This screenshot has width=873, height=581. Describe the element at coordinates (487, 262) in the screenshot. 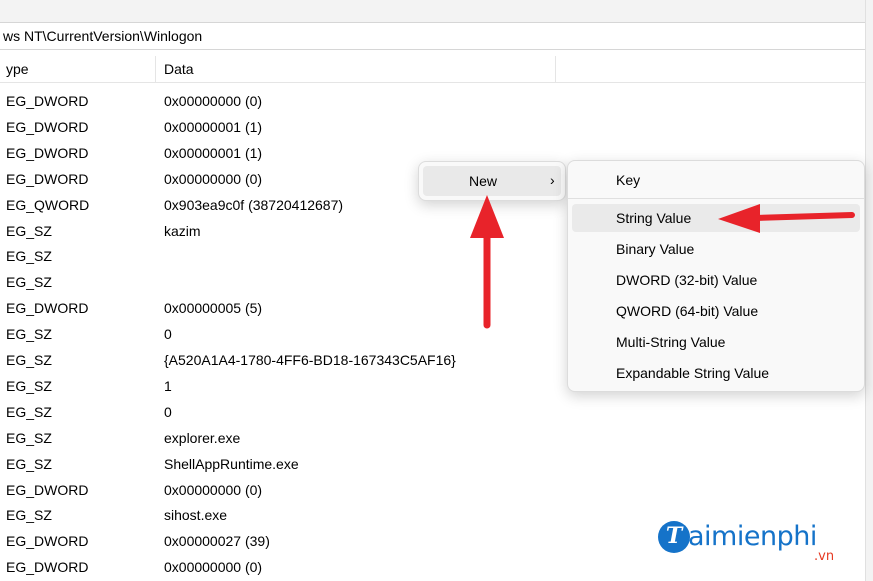

I see `red-arrow-up-icon` at that location.